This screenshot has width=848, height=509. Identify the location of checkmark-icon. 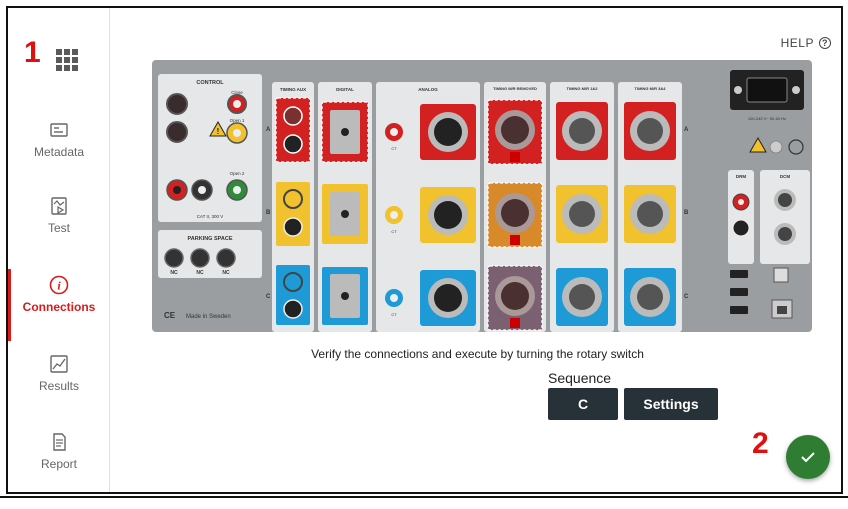
(808, 457).